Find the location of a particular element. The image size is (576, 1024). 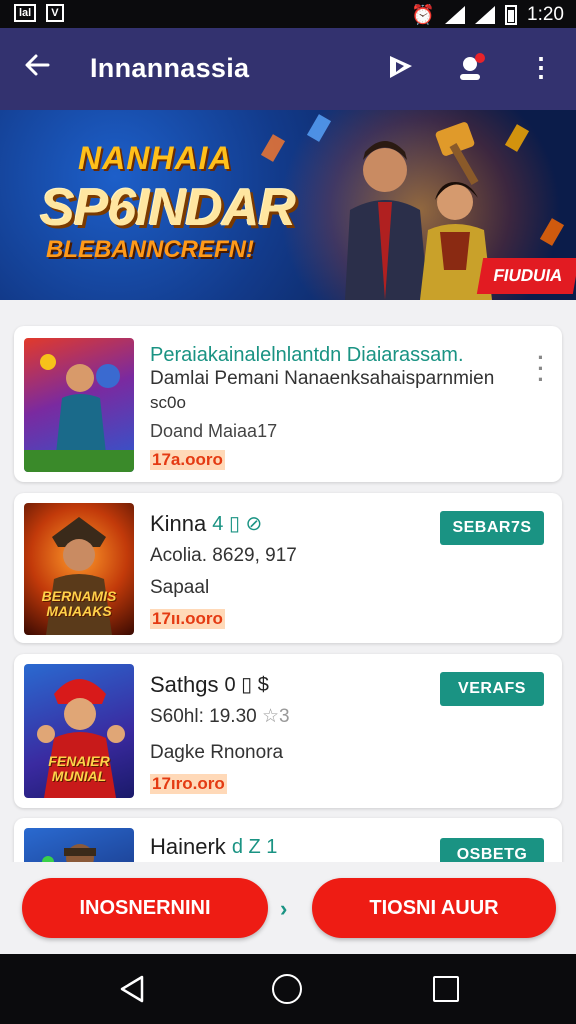

more-vert-icon: ⋮ is located at coordinates (541, 68).